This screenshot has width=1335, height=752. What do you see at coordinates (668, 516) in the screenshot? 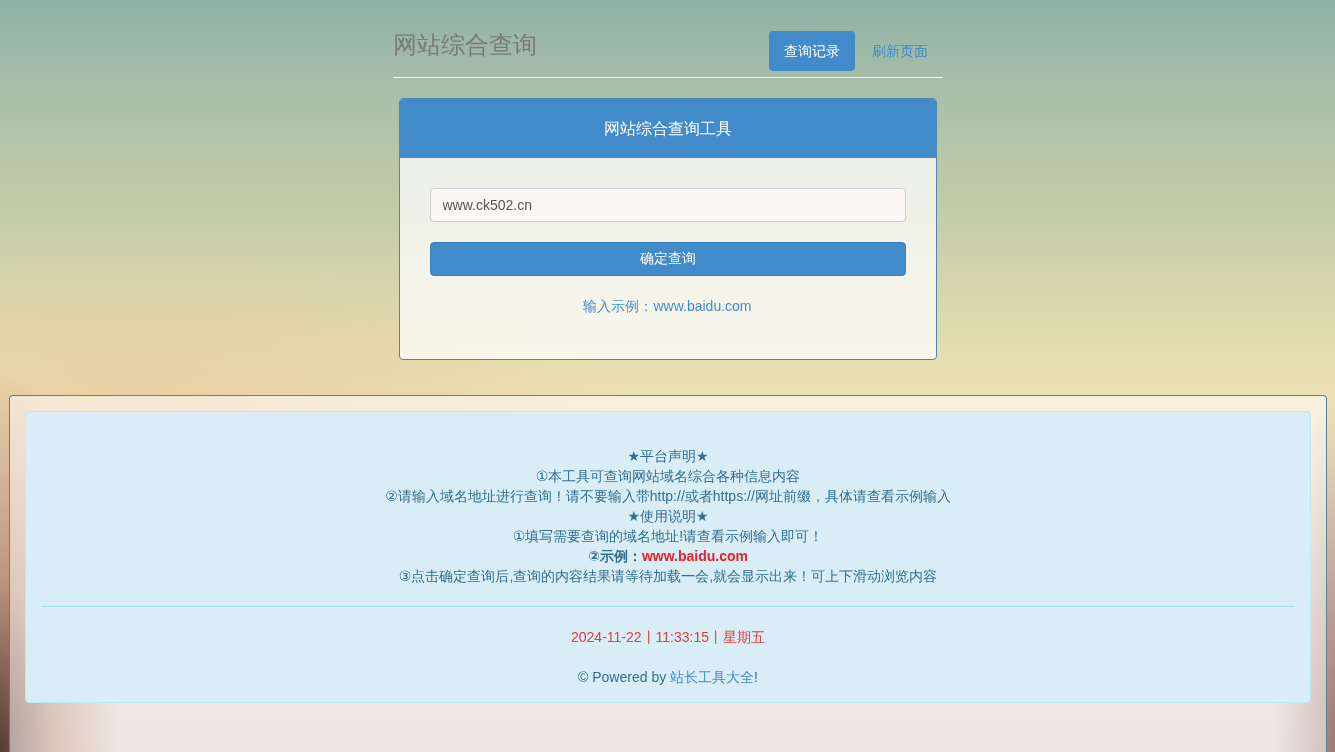
I see `notice-line: ★使用说明★` at bounding box center [668, 516].